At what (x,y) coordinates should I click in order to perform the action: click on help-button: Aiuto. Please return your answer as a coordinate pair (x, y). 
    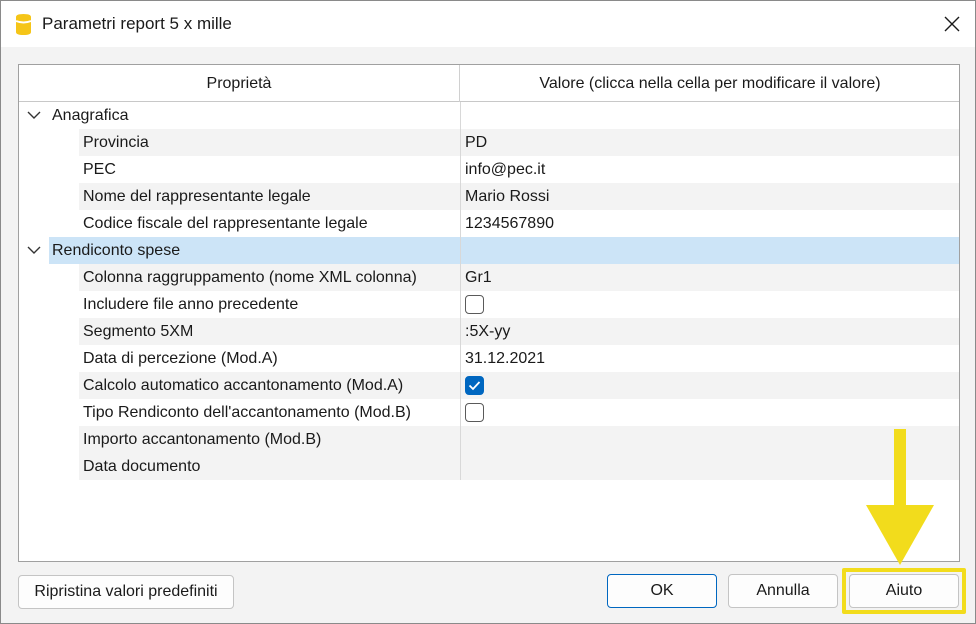
    Looking at the image, I should click on (904, 591).